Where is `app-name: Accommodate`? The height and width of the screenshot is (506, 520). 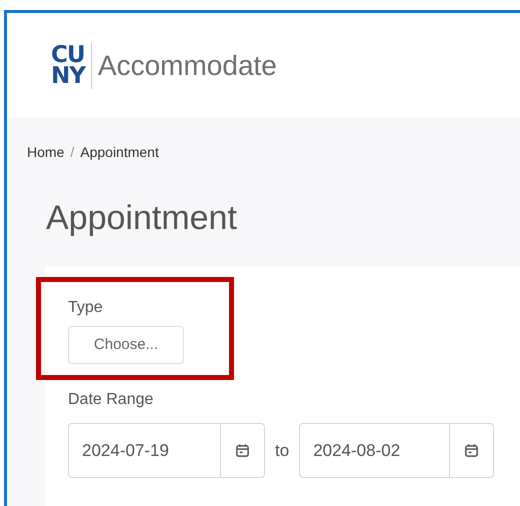
app-name: Accommodate is located at coordinates (187, 65).